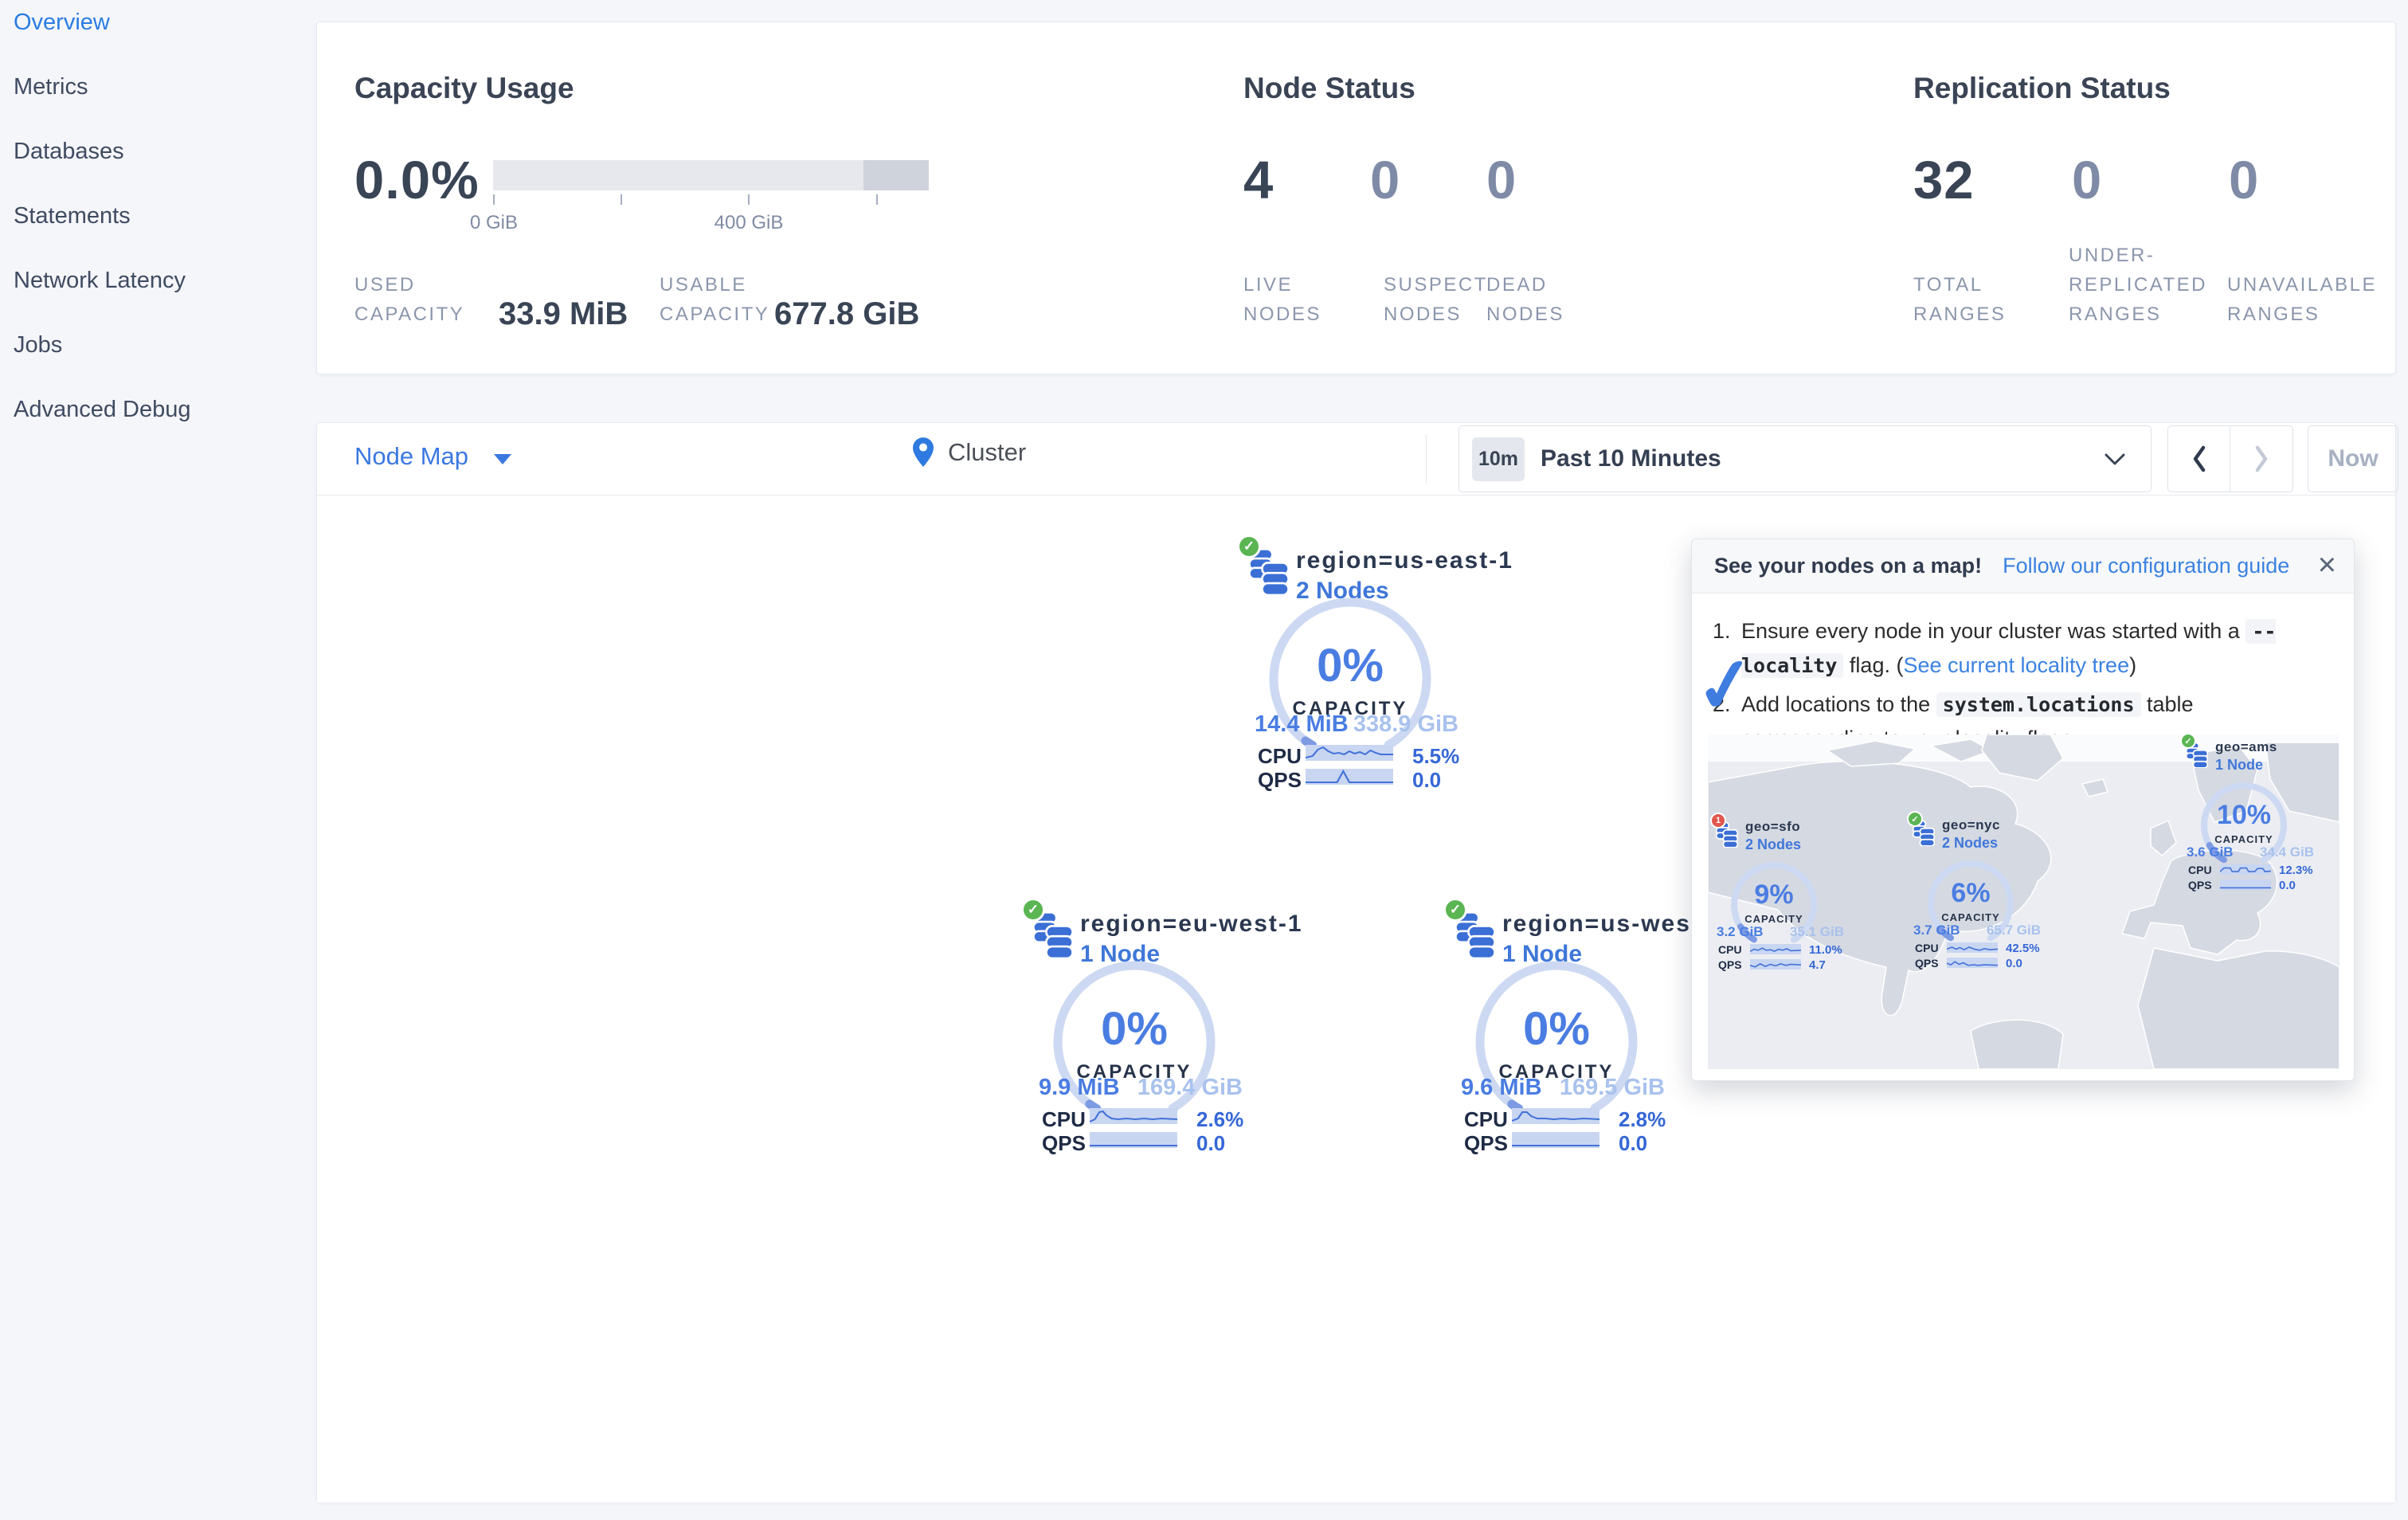 This screenshot has height=1520, width=2408. What do you see at coordinates (924, 452) in the screenshot?
I see `map-pin-icon` at bounding box center [924, 452].